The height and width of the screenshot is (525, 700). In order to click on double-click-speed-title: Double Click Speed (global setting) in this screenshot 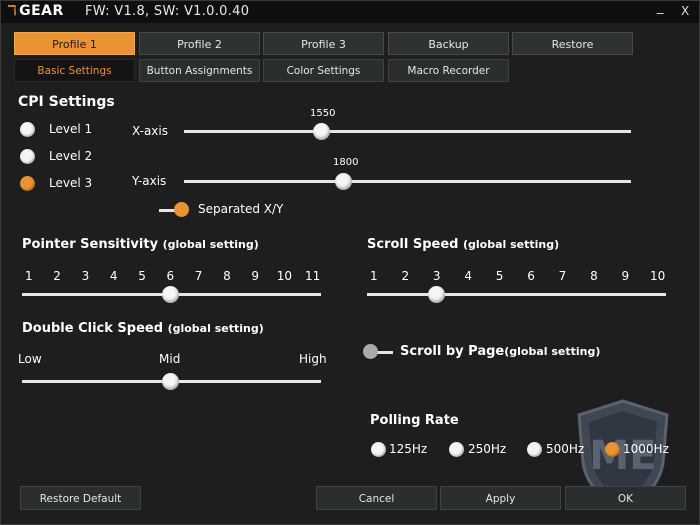, I will do `click(143, 328)`.